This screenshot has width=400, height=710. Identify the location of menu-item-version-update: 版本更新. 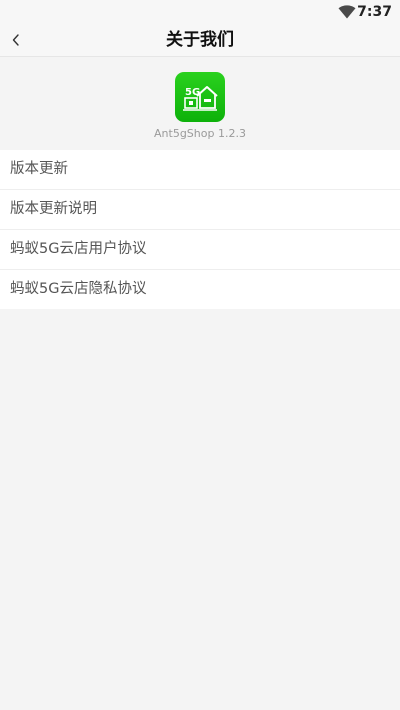
(200, 170).